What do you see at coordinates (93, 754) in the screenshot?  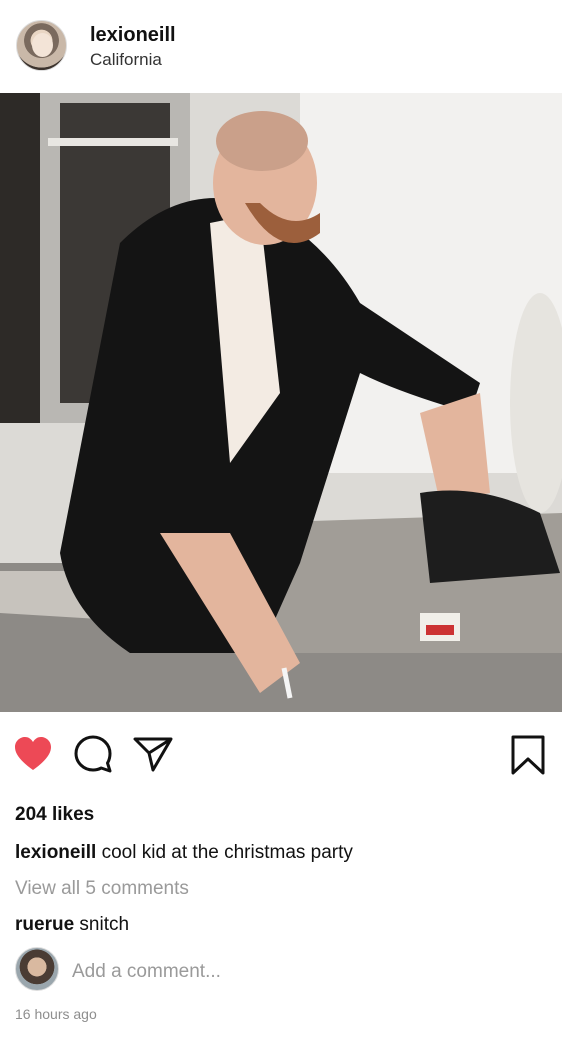 I see `comment-icon` at bounding box center [93, 754].